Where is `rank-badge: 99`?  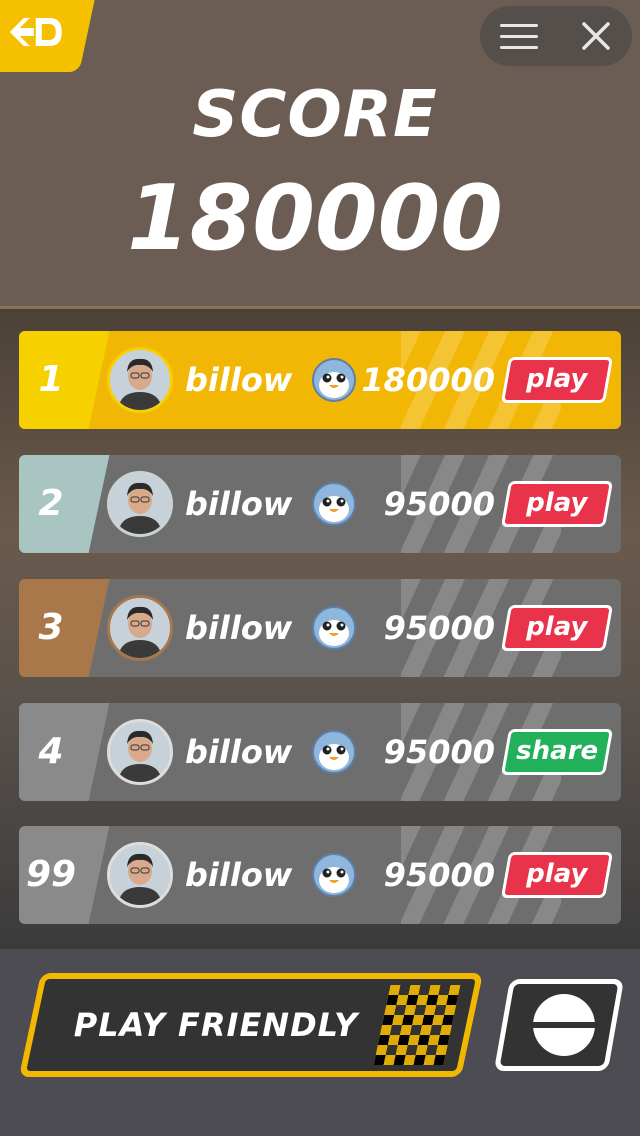
rank-badge: 99 is located at coordinates (69, 875).